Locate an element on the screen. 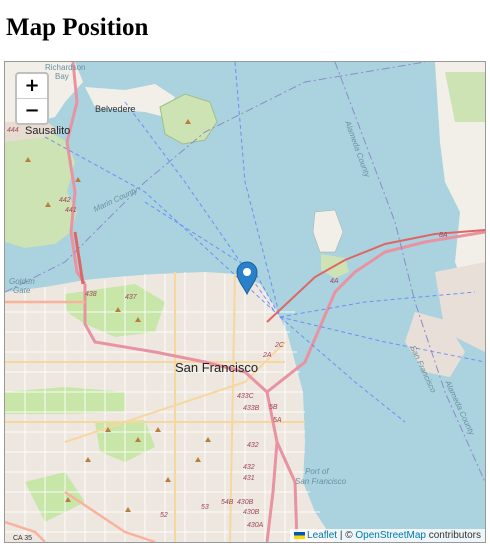  label-route-438: 438 is located at coordinates (91, 294).